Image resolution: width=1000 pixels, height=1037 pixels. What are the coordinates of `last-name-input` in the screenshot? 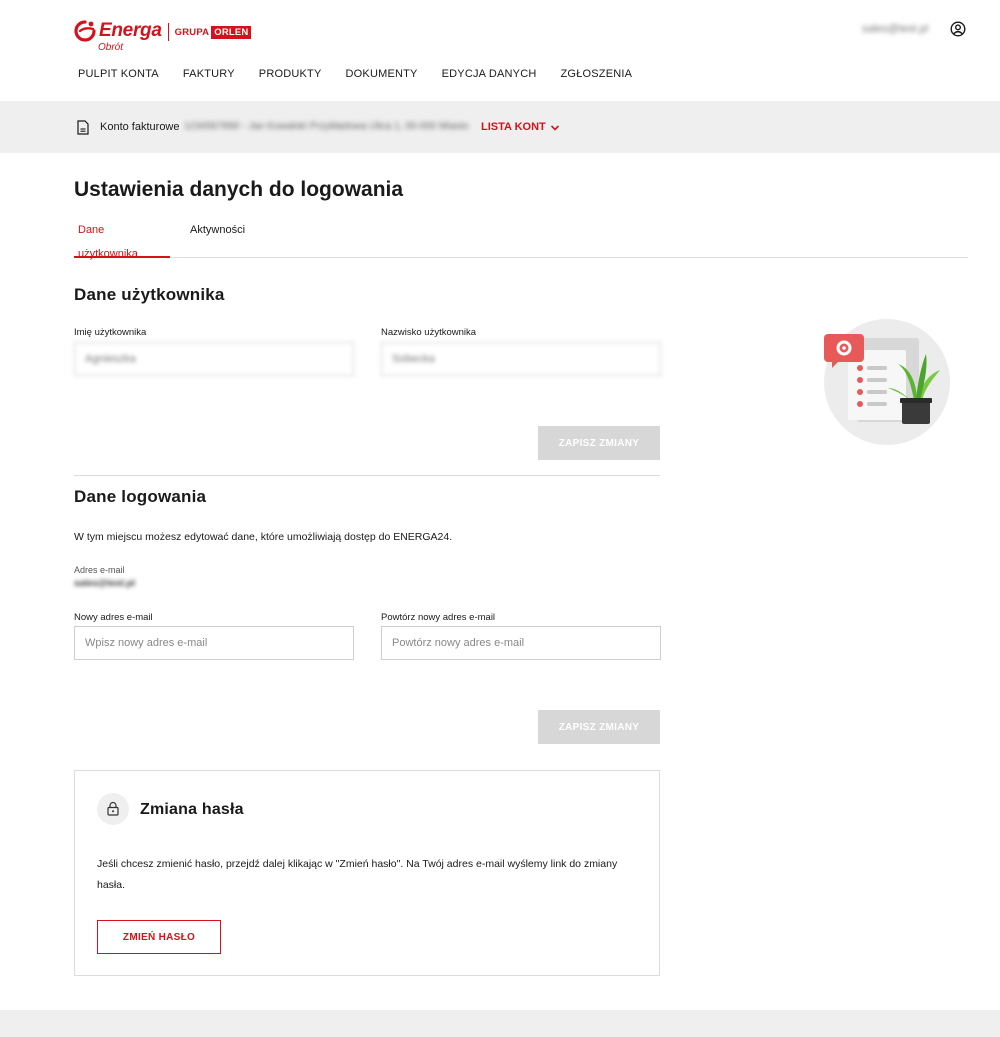 It's located at (521, 359).